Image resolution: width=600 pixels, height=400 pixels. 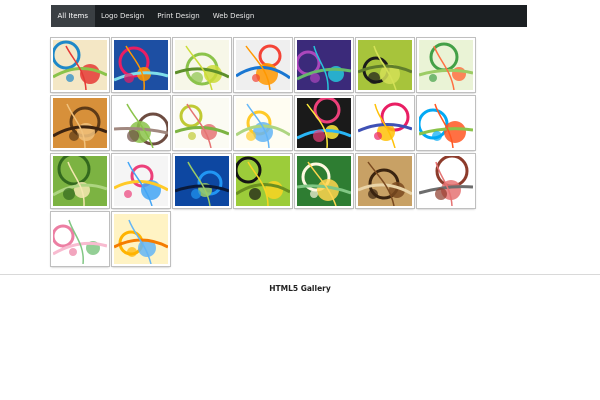 What do you see at coordinates (179, 16) in the screenshot?
I see `tab-print-design: Print Design` at bounding box center [179, 16].